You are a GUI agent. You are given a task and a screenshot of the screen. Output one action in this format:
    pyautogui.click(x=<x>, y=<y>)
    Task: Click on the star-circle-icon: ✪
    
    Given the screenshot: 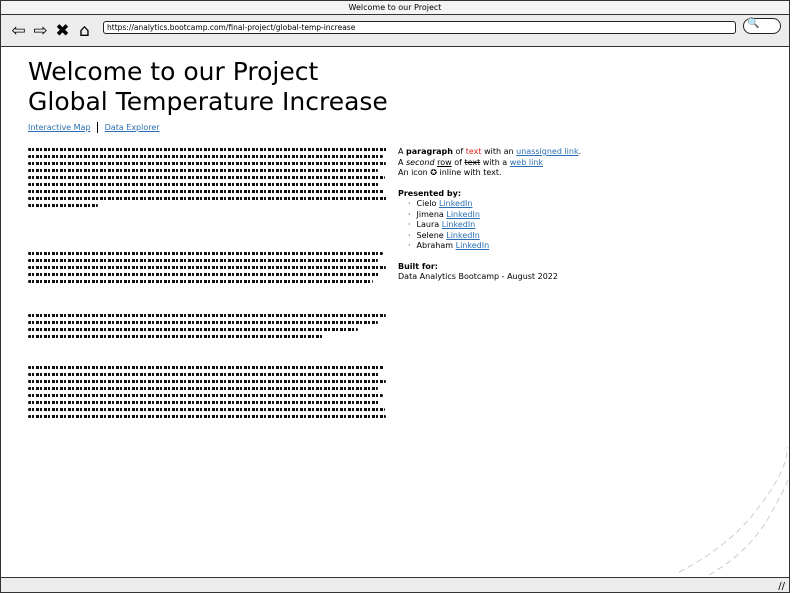 What is the action you would take?
    pyautogui.click(x=433, y=172)
    